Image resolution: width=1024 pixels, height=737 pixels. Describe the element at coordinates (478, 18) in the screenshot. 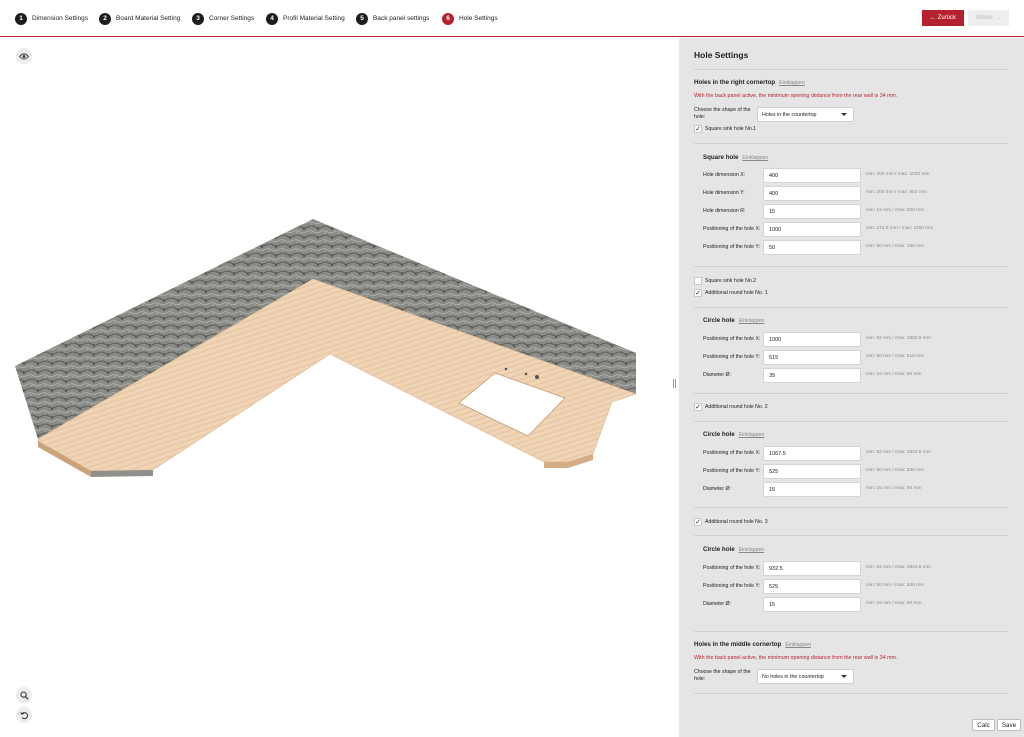

I see `step-label: Hole Settings` at that location.